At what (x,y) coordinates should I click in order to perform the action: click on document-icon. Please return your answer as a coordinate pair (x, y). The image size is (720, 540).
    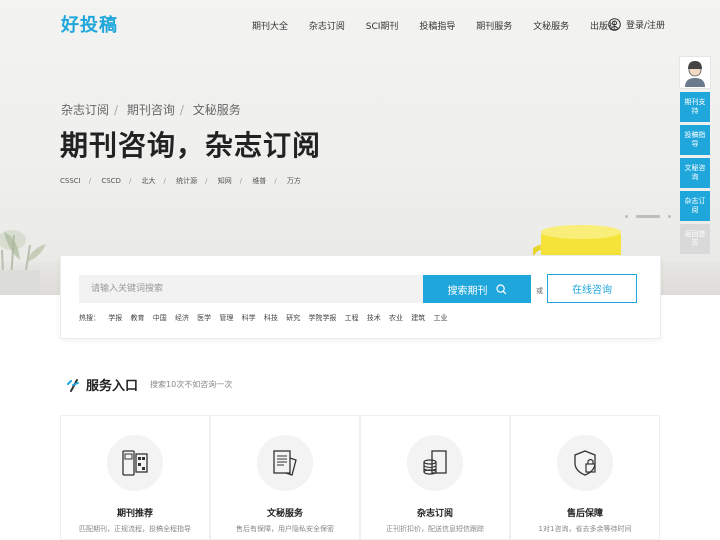
    Looking at the image, I should click on (285, 463).